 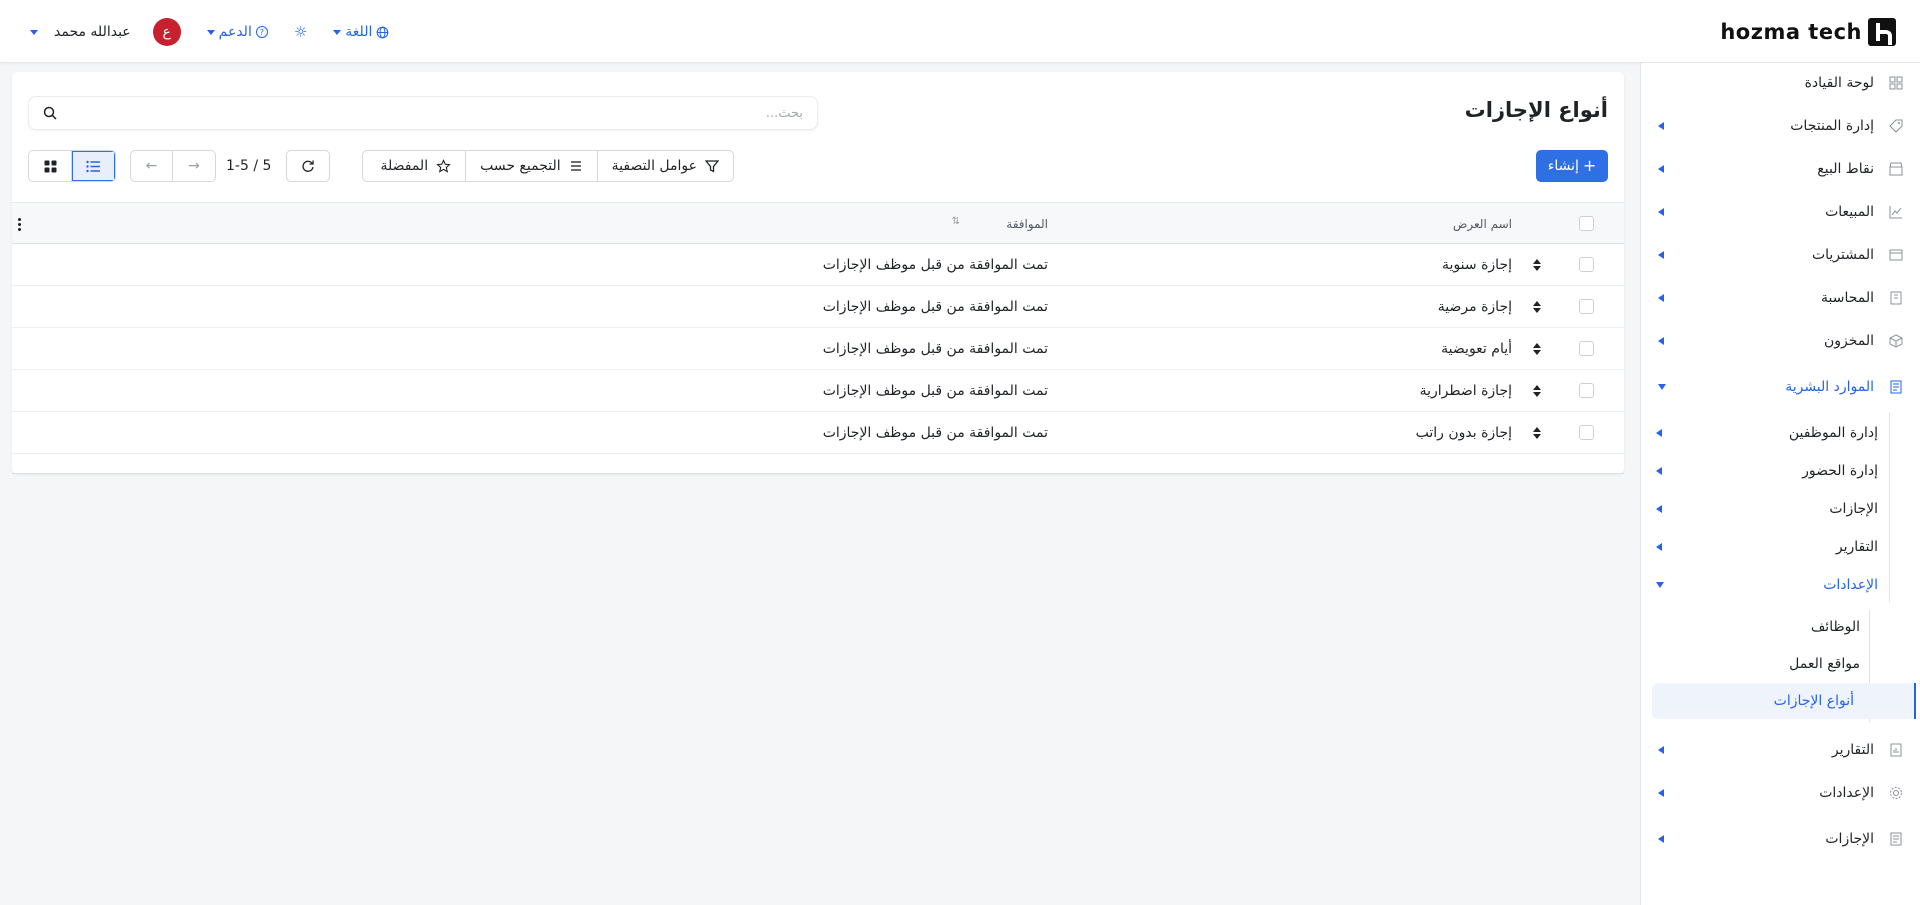 What do you see at coordinates (1764, 433) in the screenshot?
I see `sidebar-subitem-employees: إدارة الموظفين` at bounding box center [1764, 433].